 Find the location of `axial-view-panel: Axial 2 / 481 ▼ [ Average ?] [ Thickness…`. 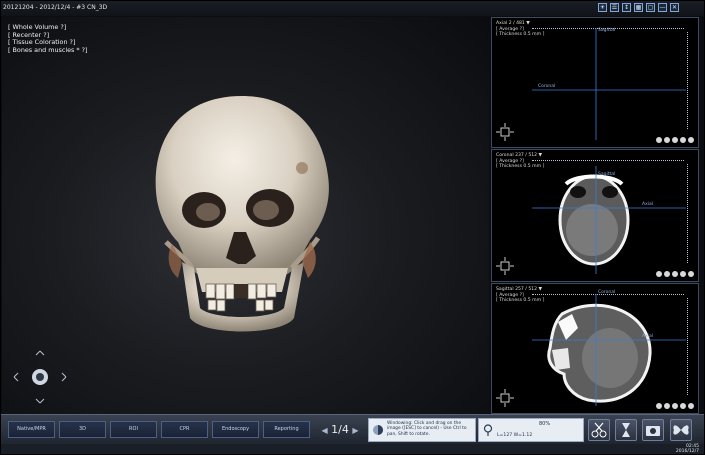

axial-view-panel: Axial 2 / 481 ▼ [ Average ?] [ Thickness… is located at coordinates (595, 82).